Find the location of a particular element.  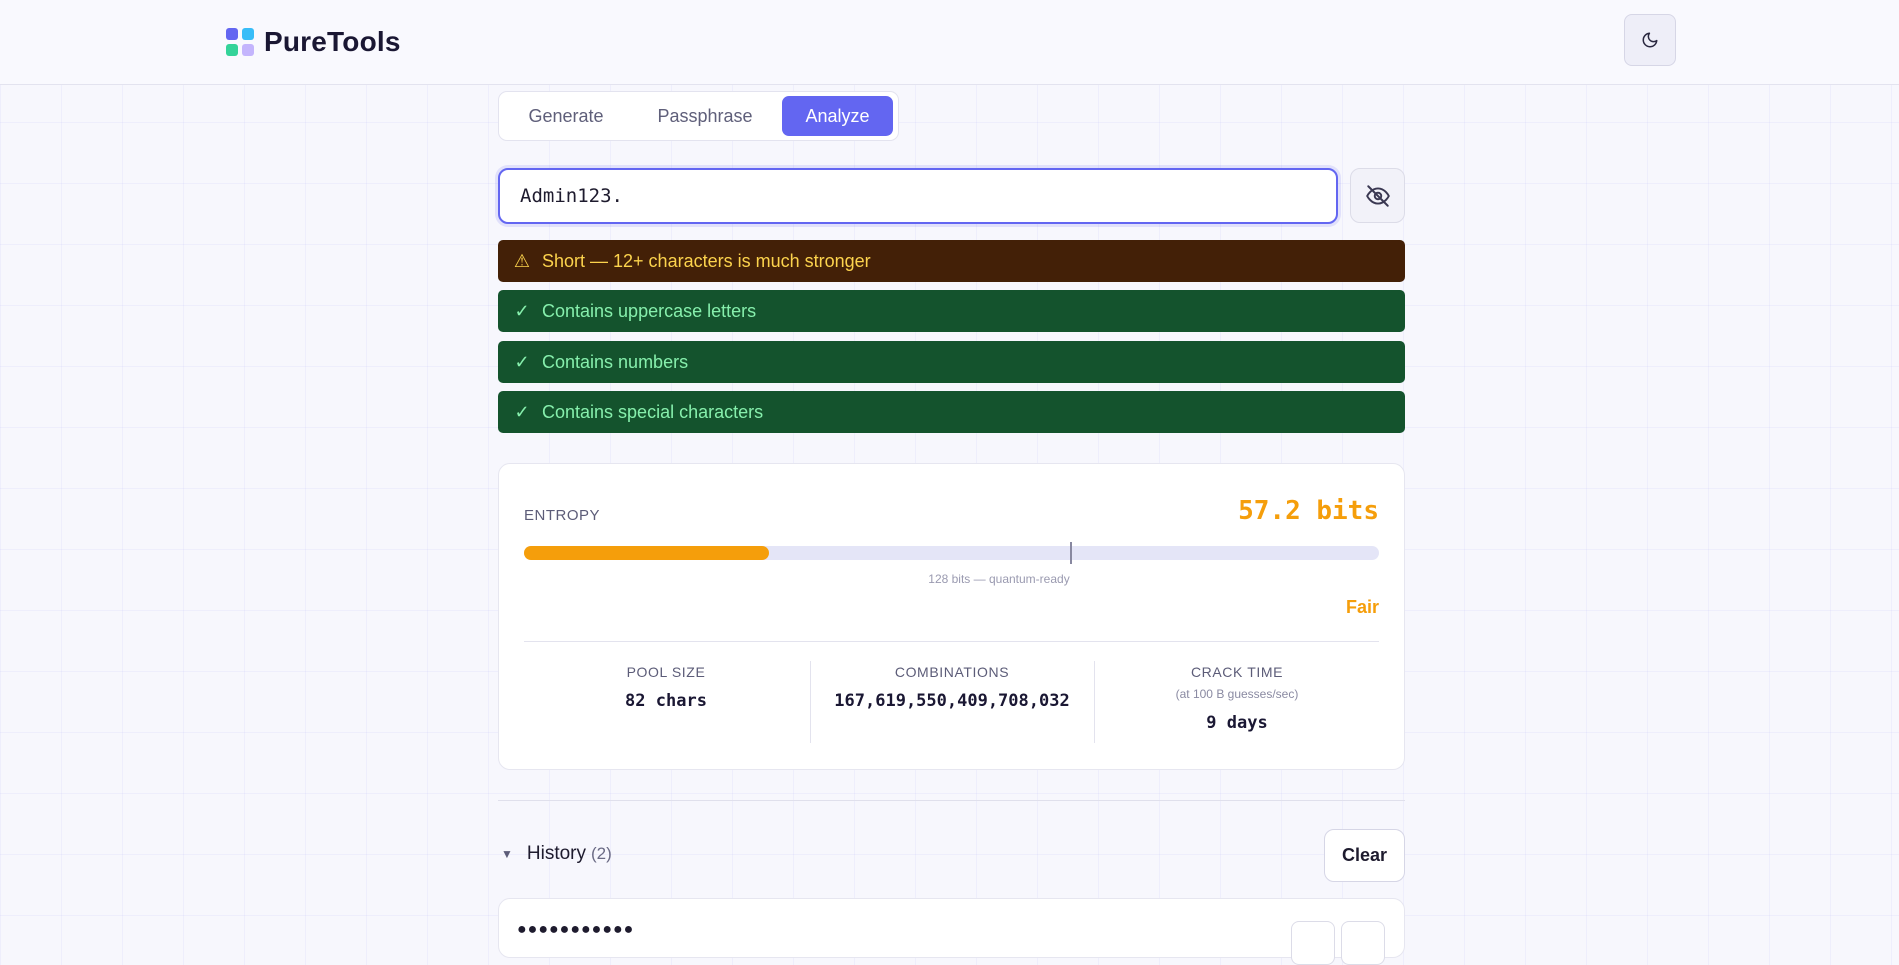

history-title: History is located at coordinates (556, 853).